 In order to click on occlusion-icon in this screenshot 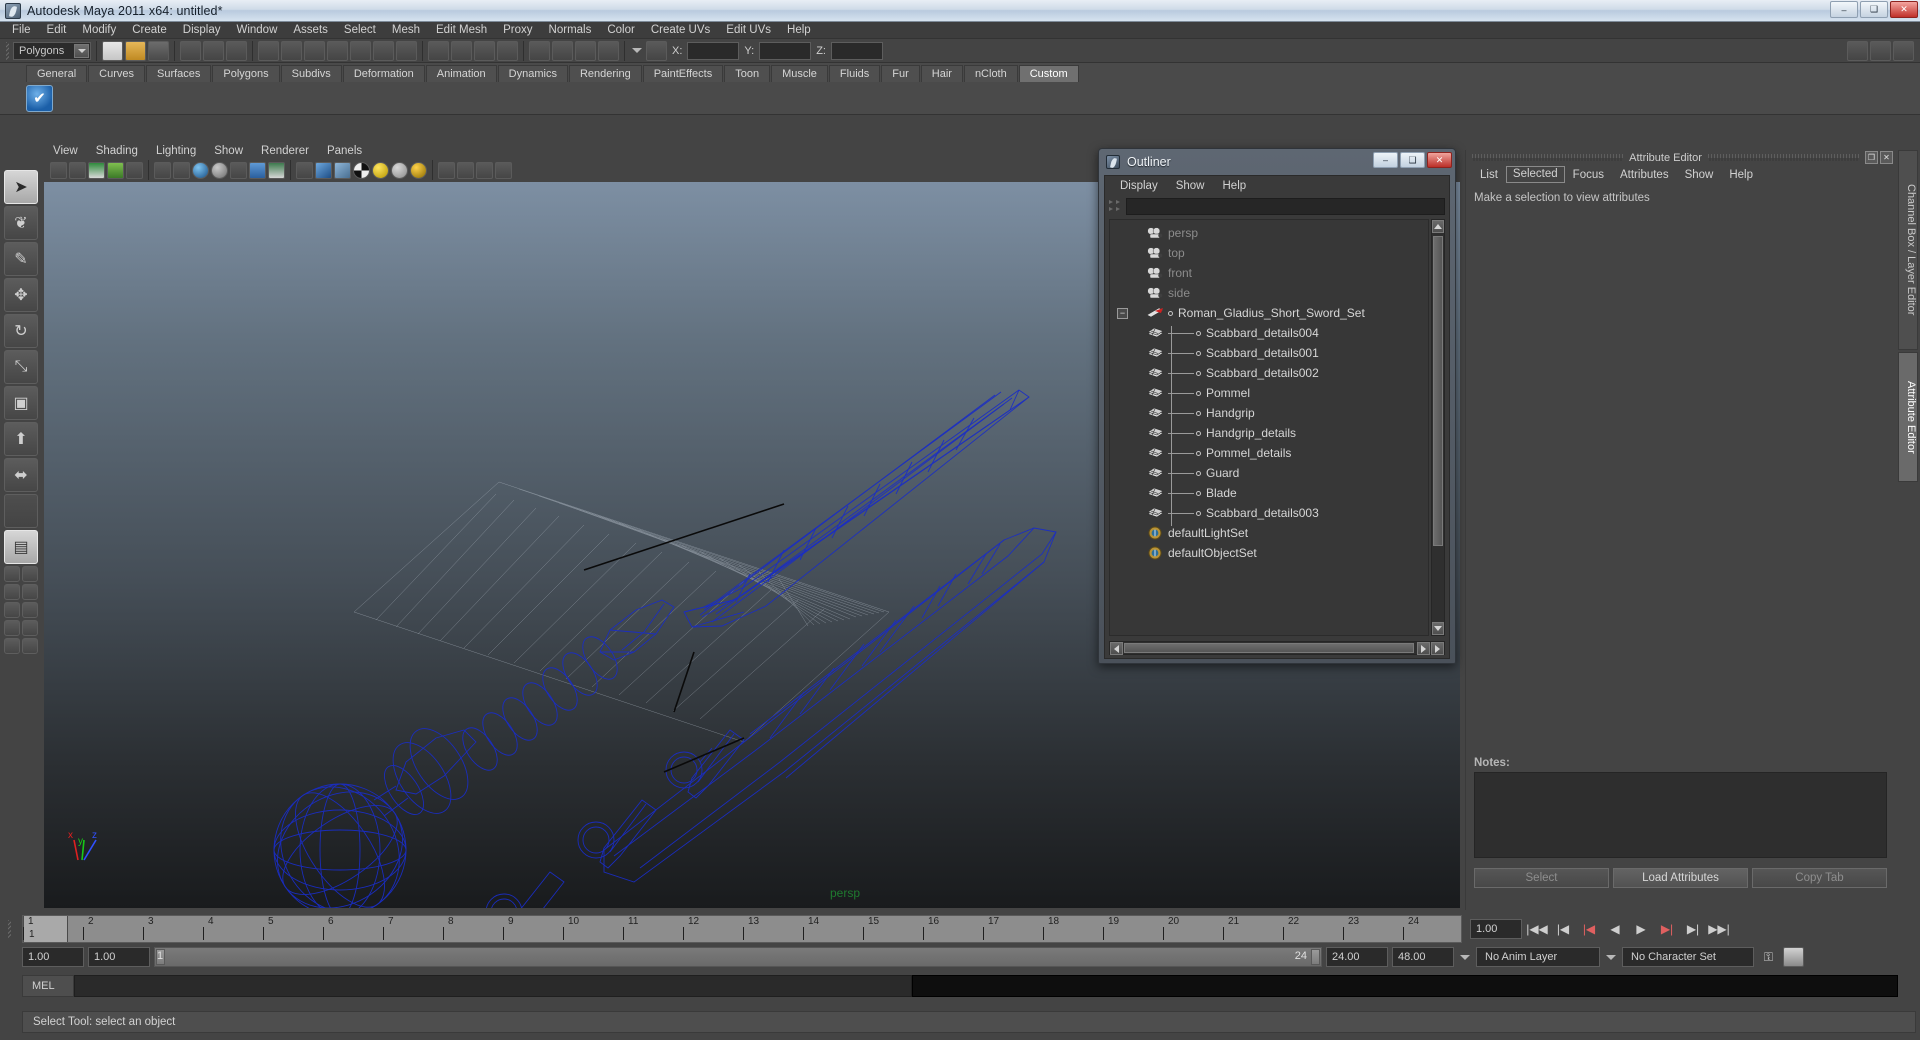, I will do `click(465, 170)`.